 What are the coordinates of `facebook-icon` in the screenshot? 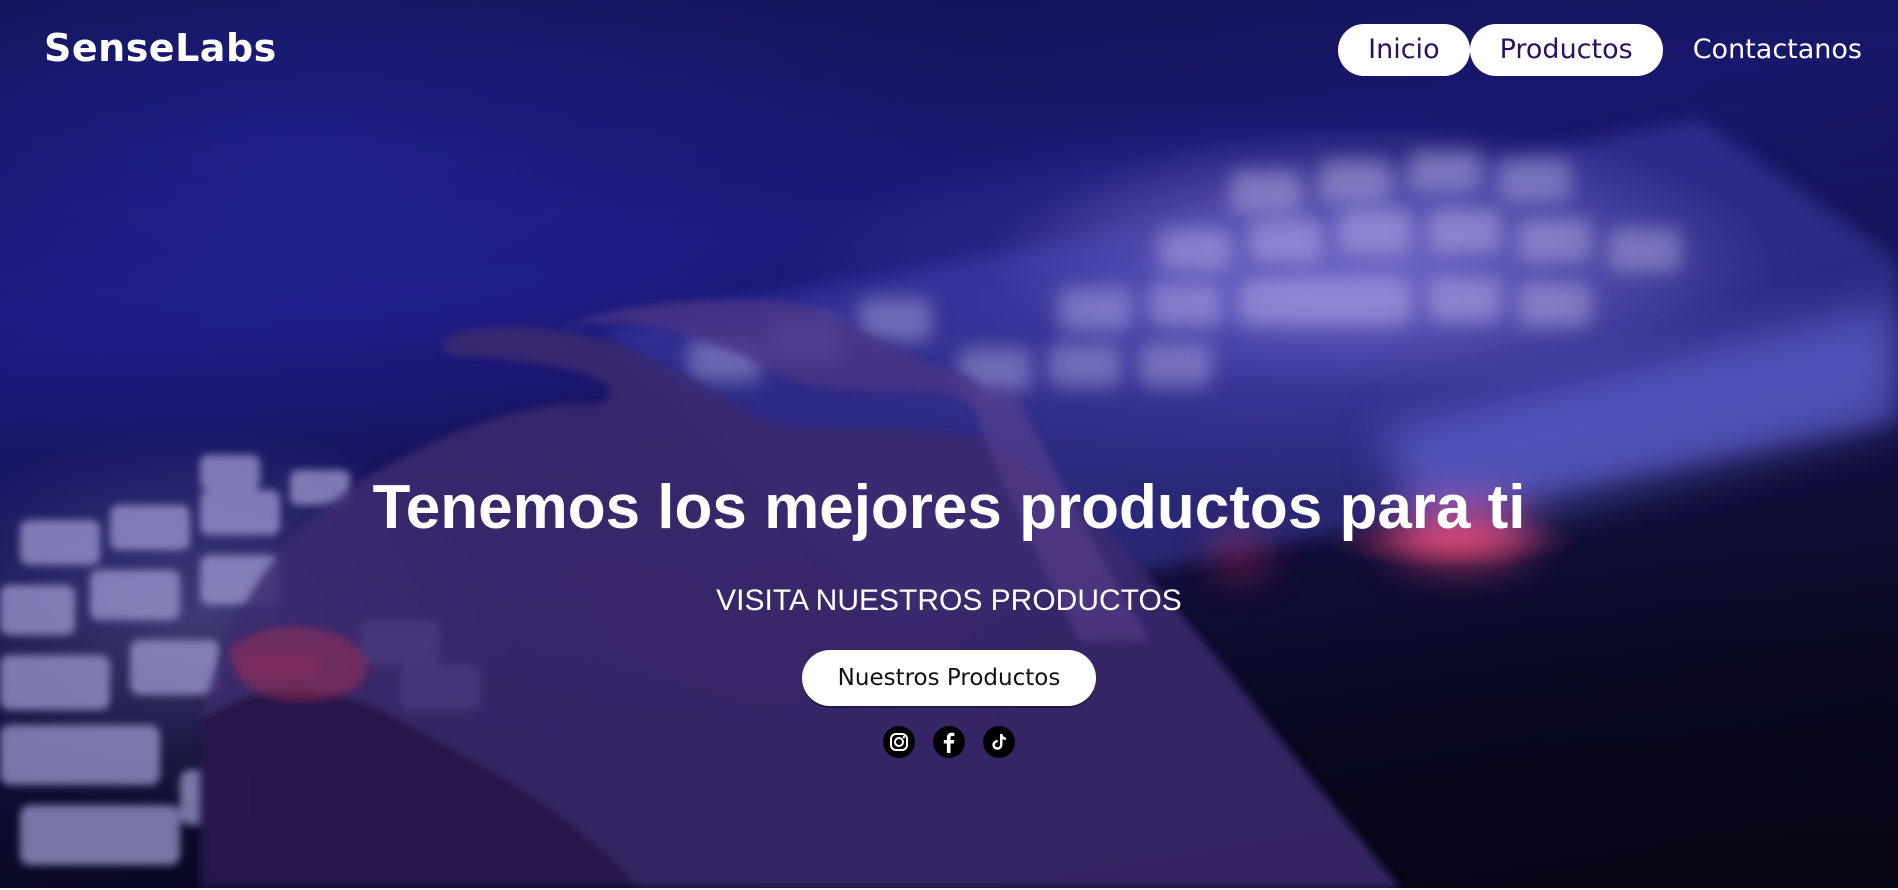 It's located at (949, 742).